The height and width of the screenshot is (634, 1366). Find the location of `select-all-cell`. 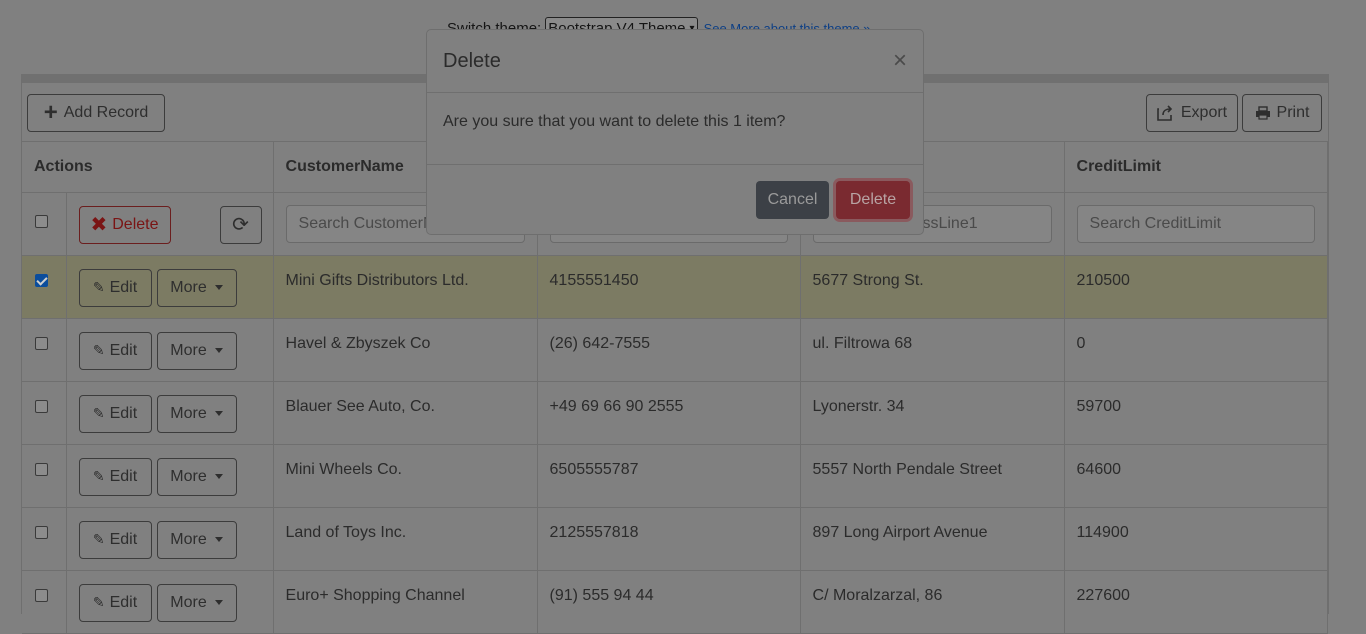

select-all-cell is located at coordinates (44, 224).